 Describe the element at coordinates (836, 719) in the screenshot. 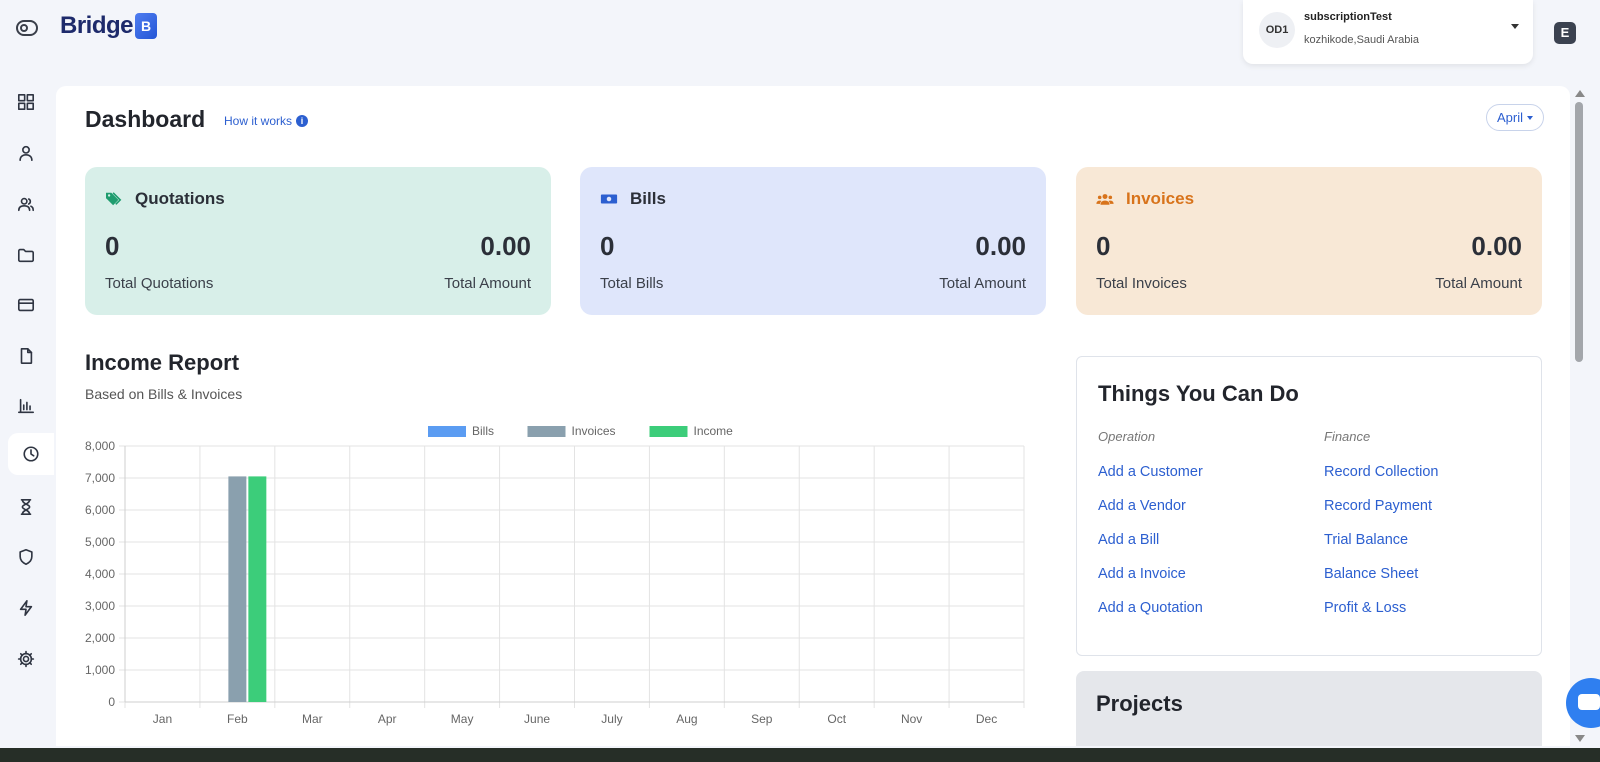

I see `x-tick-label: Oct` at that location.